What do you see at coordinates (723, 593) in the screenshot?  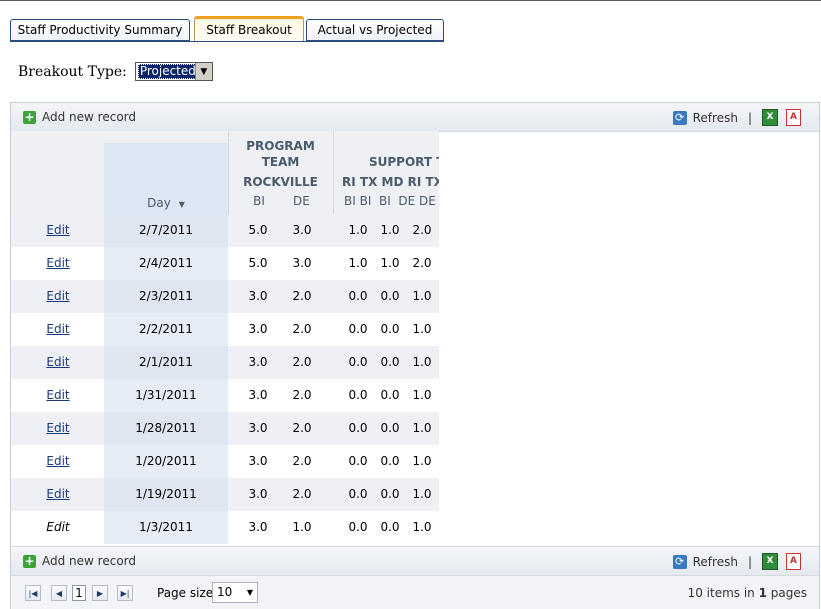 I see `pager-info-prefix: 10 items in` at bounding box center [723, 593].